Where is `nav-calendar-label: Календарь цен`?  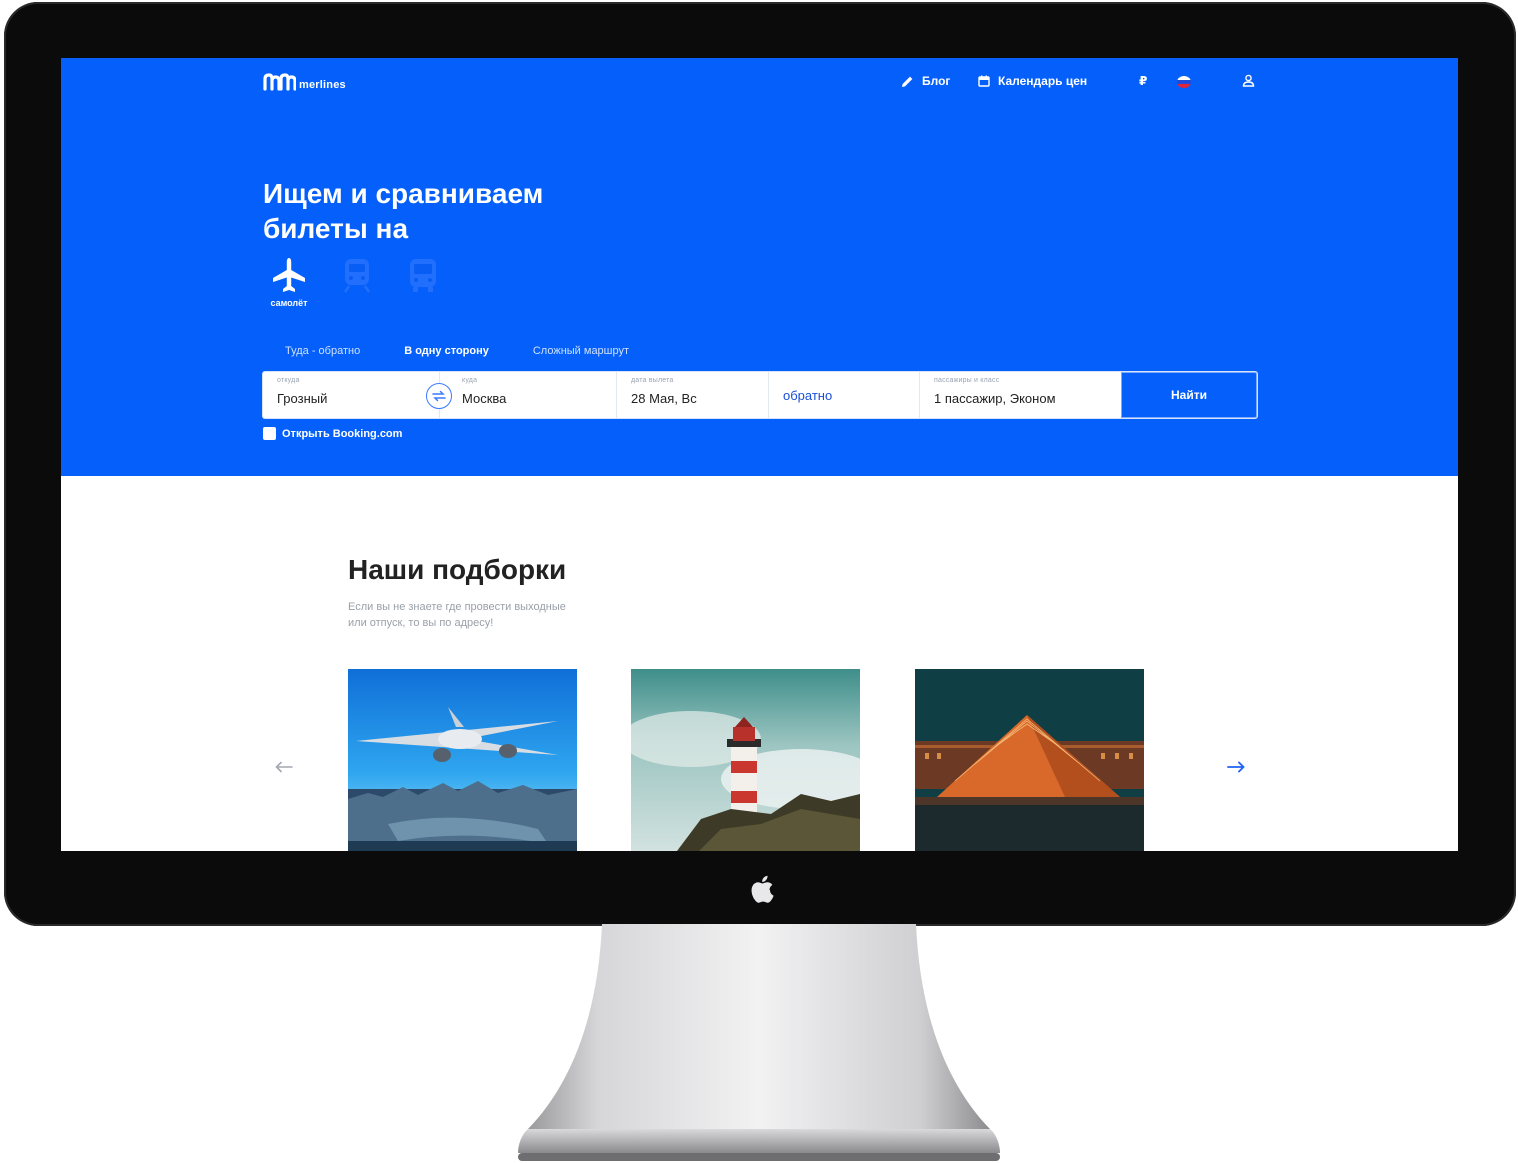
nav-calendar-label: Календарь цен is located at coordinates (1043, 81).